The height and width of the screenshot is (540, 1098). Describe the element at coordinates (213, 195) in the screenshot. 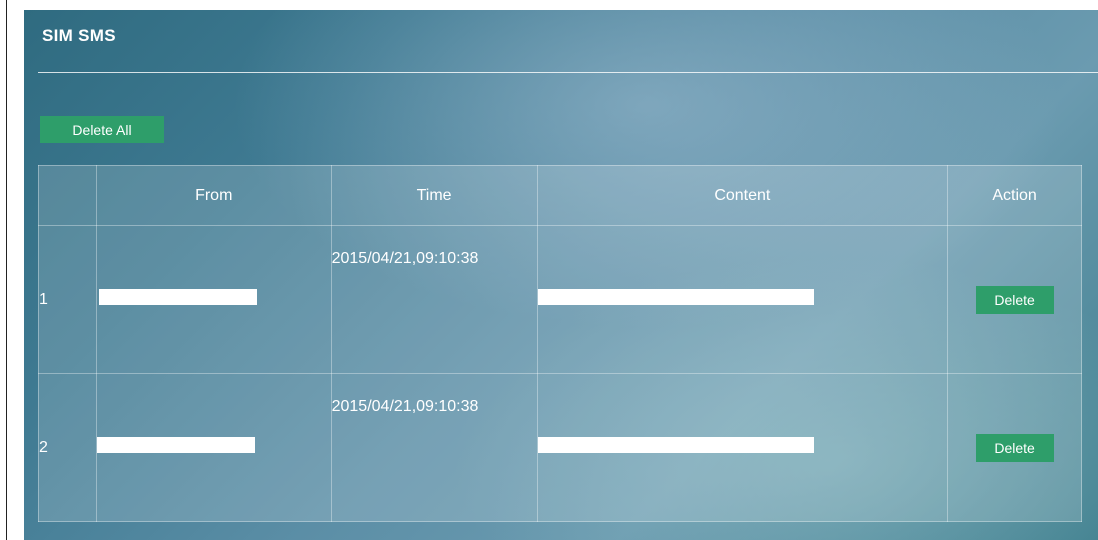

I see `header-from: From` at that location.